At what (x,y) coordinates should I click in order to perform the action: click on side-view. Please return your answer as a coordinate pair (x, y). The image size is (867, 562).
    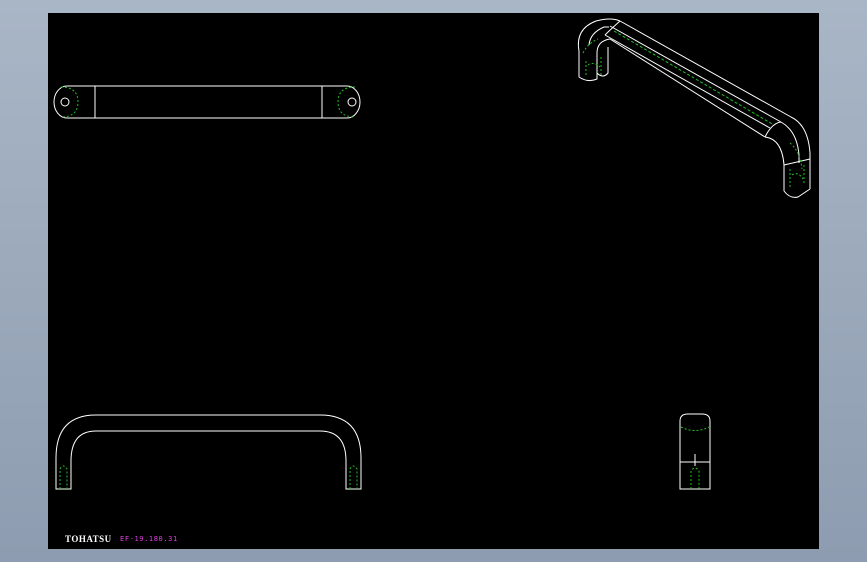
    Looking at the image, I should click on (695, 451).